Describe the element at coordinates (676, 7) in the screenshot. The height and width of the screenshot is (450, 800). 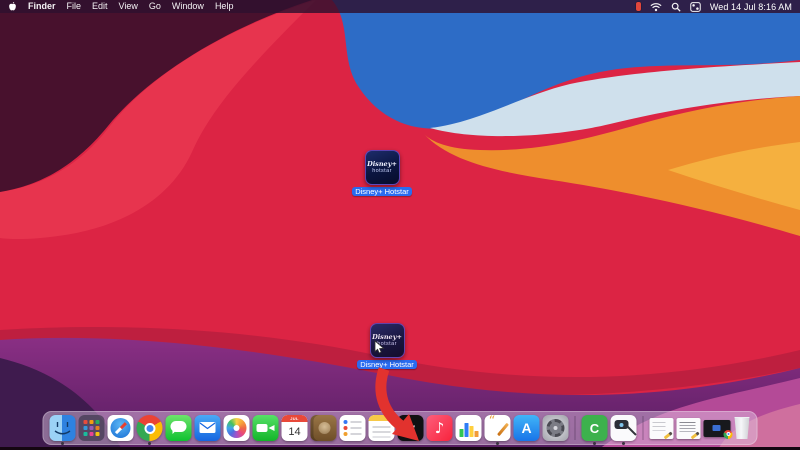
I see `spotlight-search-icon` at that location.